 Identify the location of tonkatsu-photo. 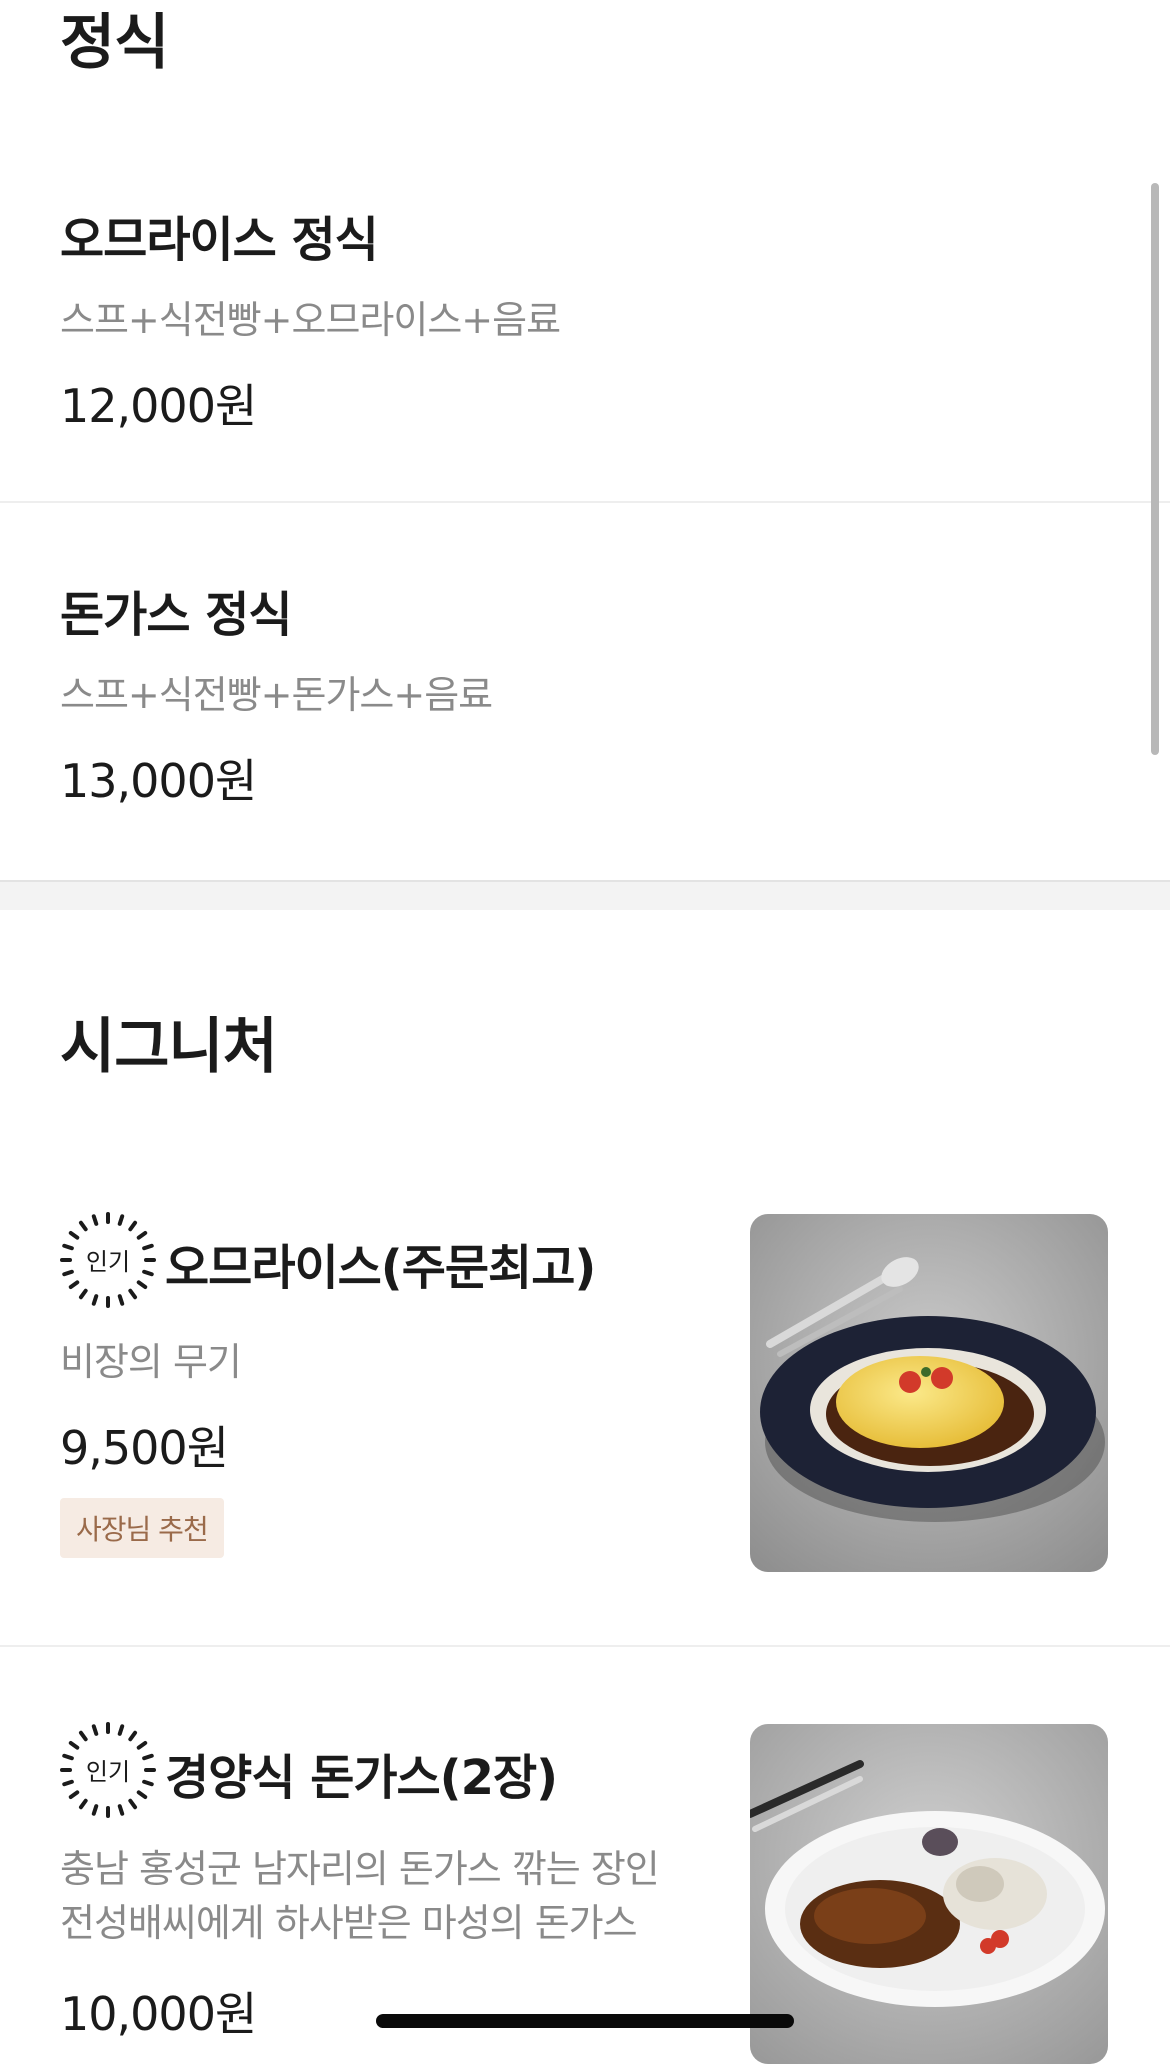
(929, 1894).